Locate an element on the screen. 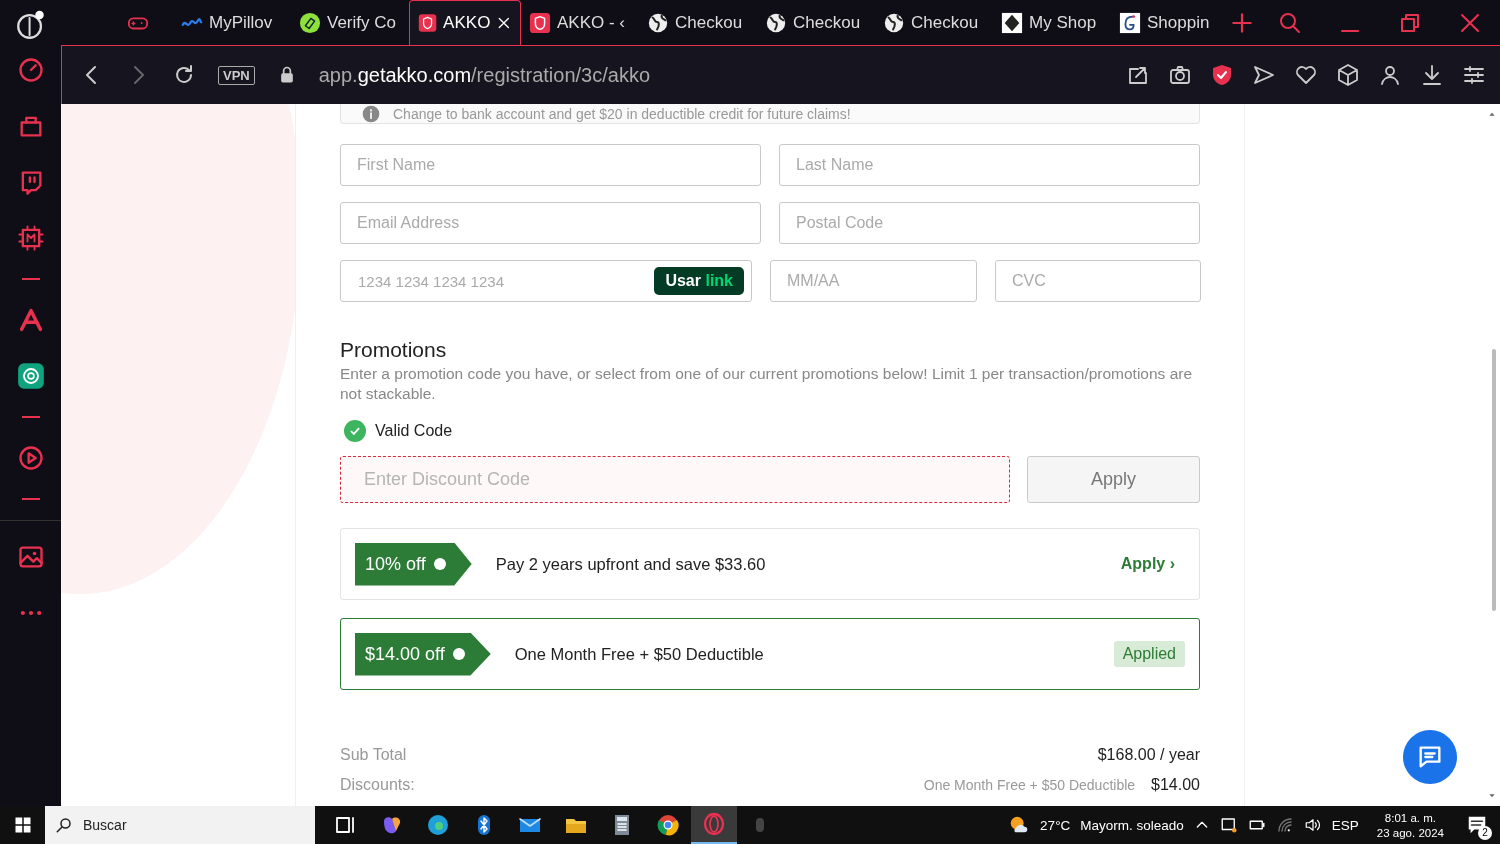 Image resolution: width=1500 pixels, height=844 pixels. text-field: First Name is located at coordinates (550, 165).